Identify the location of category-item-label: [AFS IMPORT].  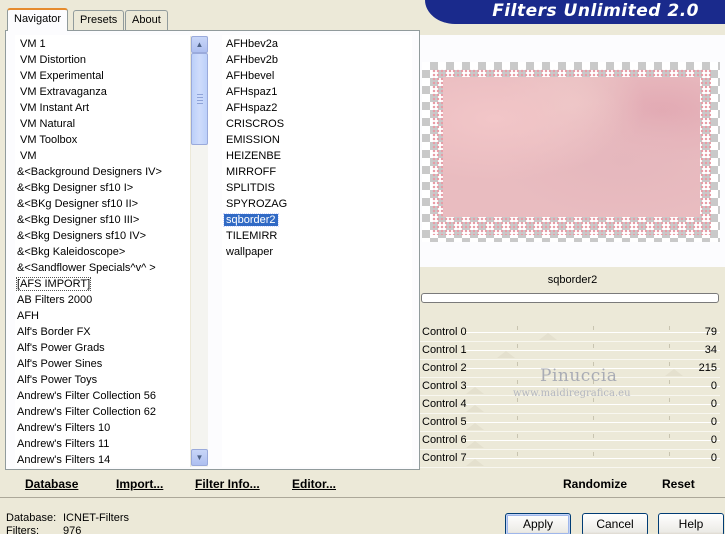
(53, 284).